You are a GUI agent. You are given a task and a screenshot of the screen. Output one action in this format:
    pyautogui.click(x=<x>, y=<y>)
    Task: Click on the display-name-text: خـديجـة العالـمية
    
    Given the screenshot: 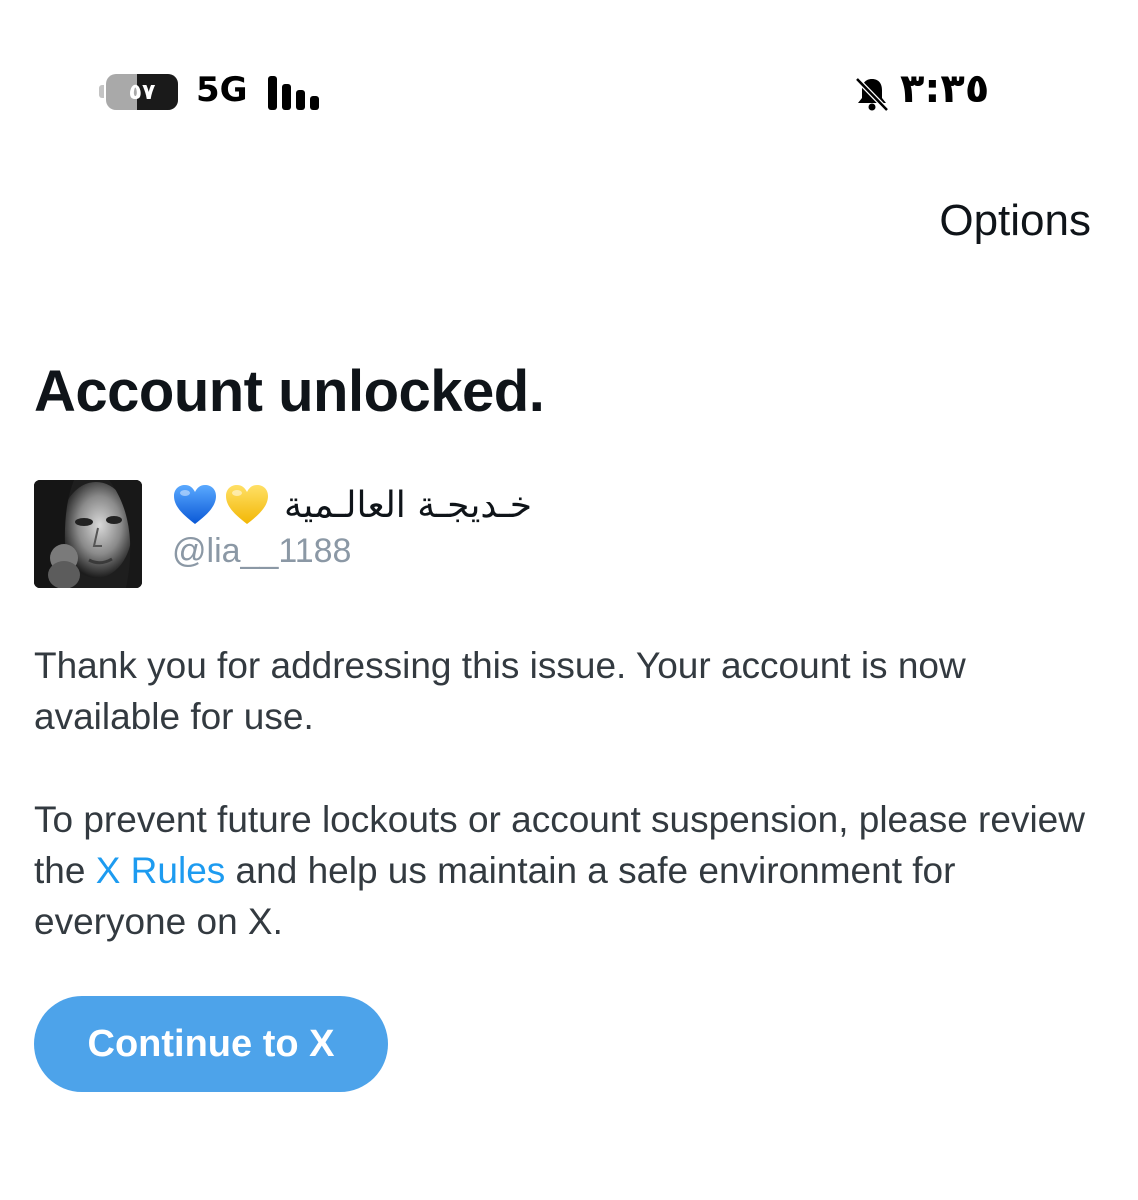 What is the action you would take?
    pyautogui.click(x=408, y=505)
    